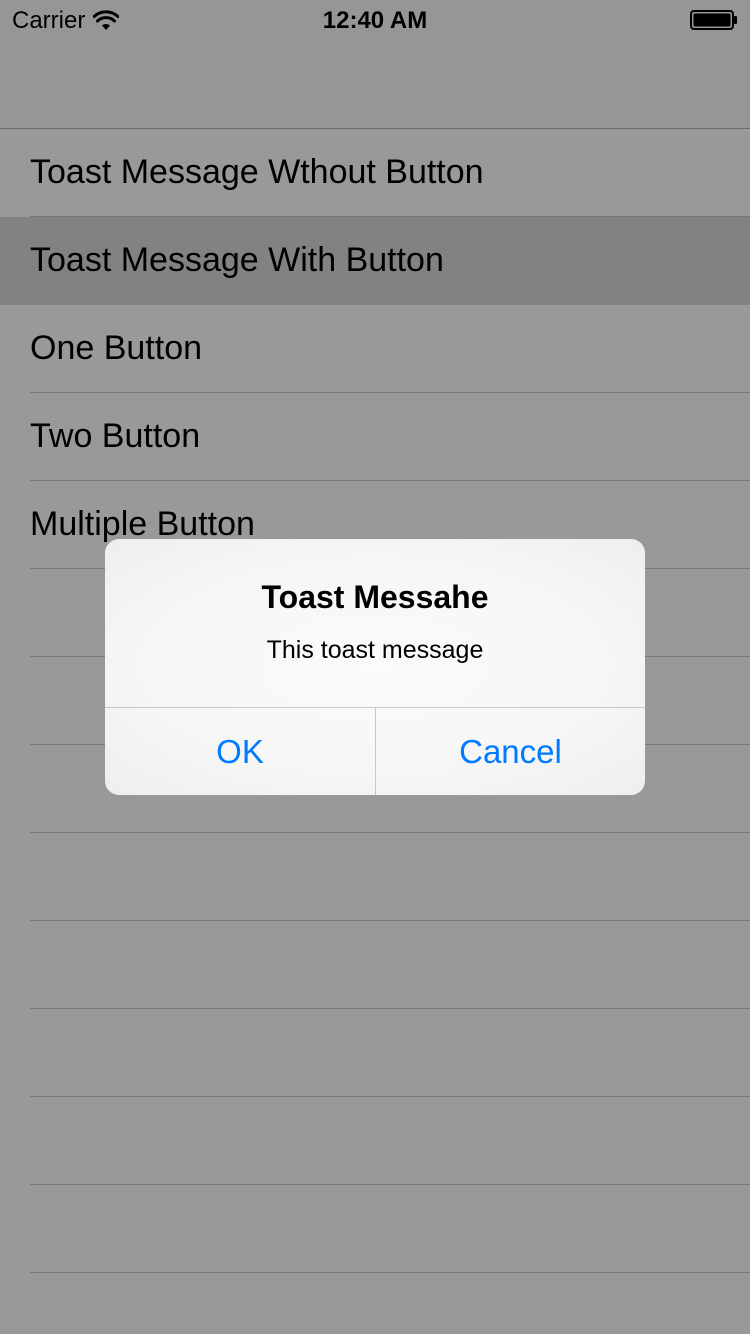  Describe the element at coordinates (510, 751) in the screenshot. I see `cancel-button: Cancel` at that location.